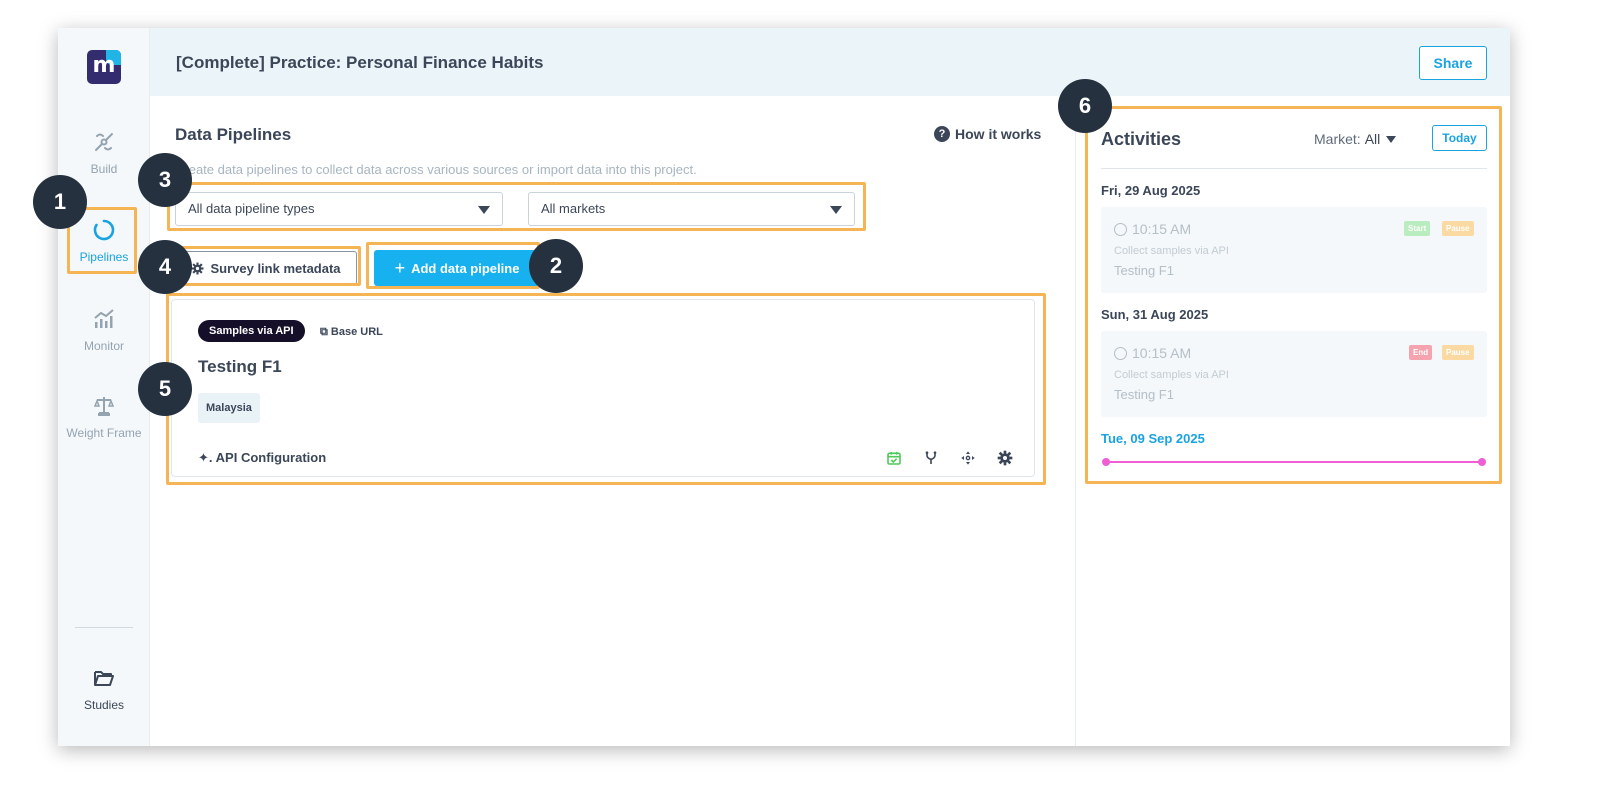 The image size is (1600, 789). I want to click on add-data-pipeline-button: + Add data pipeline, so click(457, 268).